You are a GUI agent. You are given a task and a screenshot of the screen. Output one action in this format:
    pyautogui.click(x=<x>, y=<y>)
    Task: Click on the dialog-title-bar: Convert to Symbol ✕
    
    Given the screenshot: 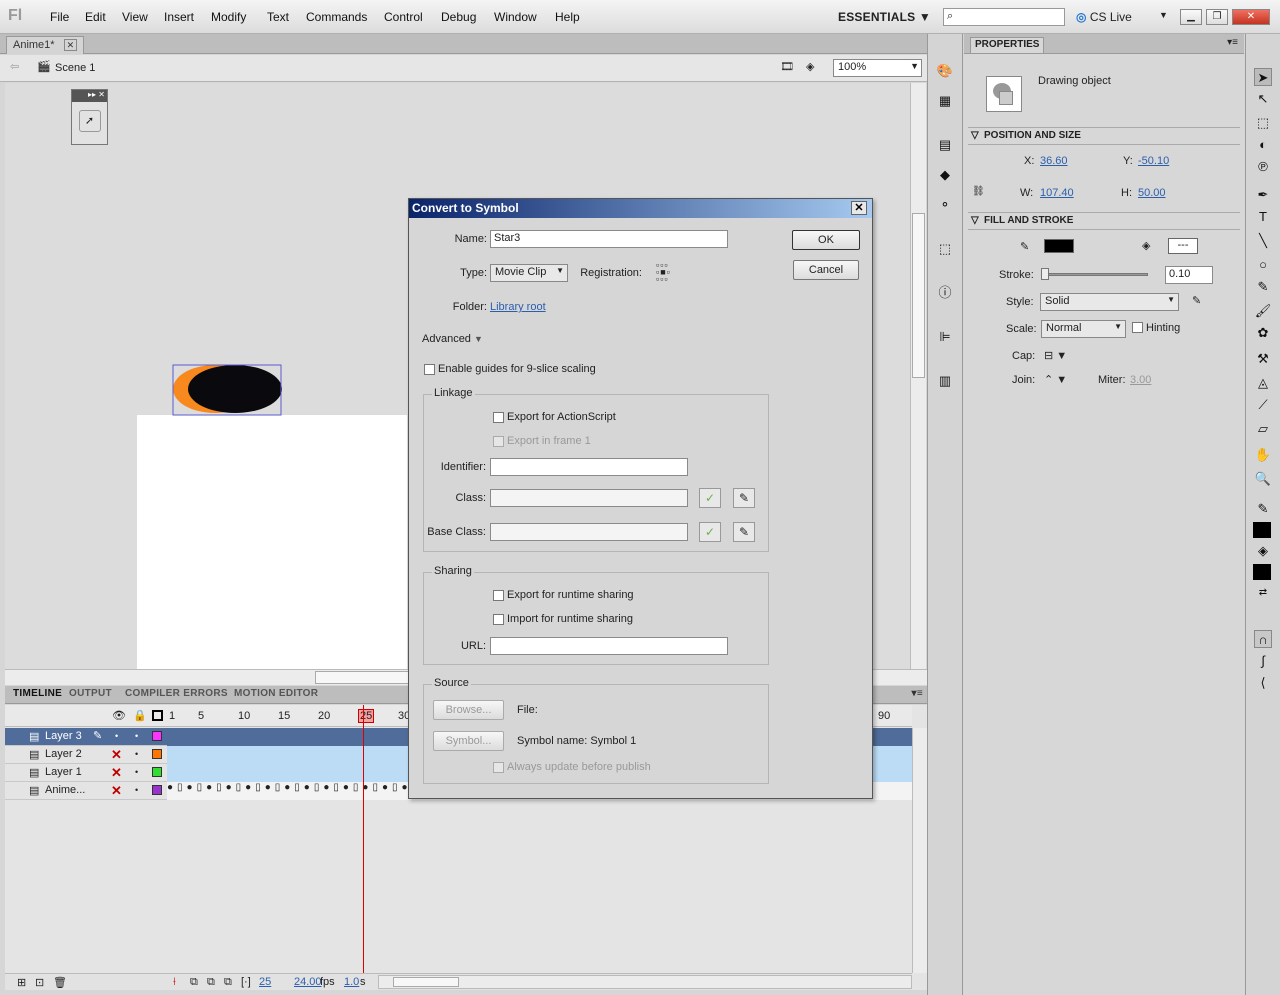 What is the action you would take?
    pyautogui.click(x=640, y=208)
    